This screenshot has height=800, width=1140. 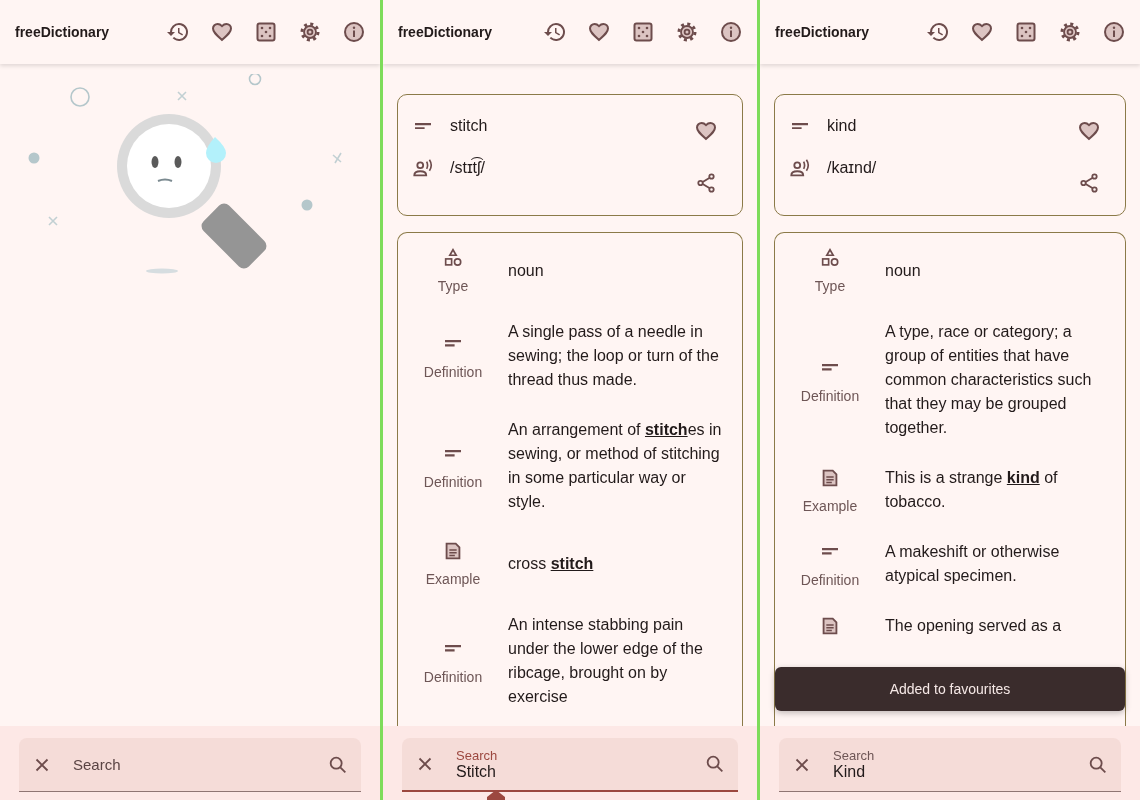 I want to click on definition-text: An intense stabbing pain under the lower edge of the ribcage, brought on by exercise, so click(x=606, y=661).